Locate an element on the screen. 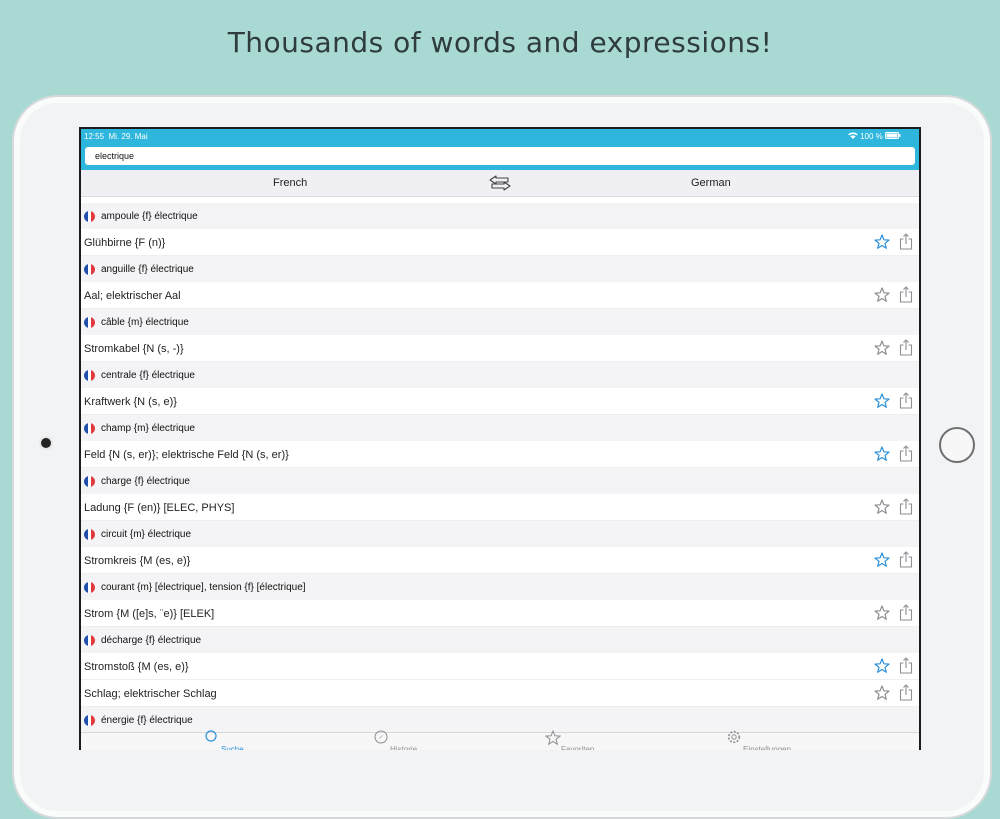 The image size is (1000, 819). german-translation: Schlag; elektrischer Schlag is located at coordinates (150, 694).